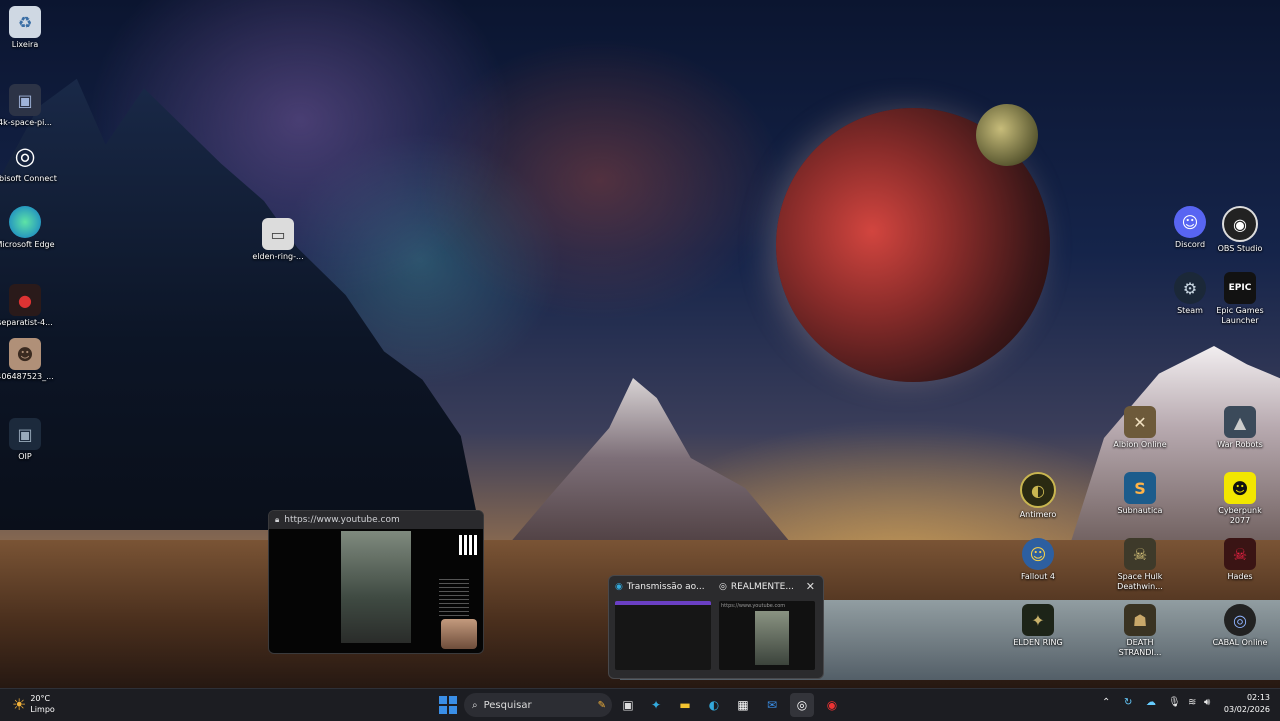  I want to click on preview-address-bar: 🔒︎ https://www.youtube.com, so click(376, 520).